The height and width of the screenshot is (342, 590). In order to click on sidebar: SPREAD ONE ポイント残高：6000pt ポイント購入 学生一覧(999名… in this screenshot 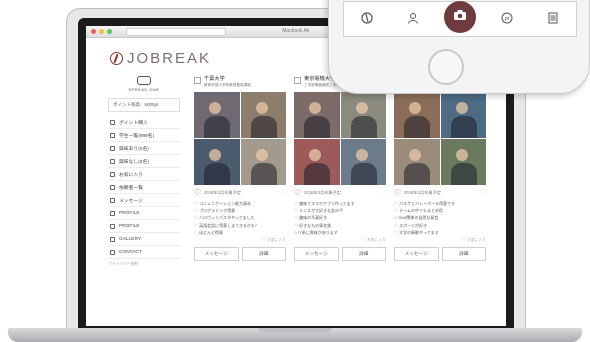, I will do `click(144, 171)`.